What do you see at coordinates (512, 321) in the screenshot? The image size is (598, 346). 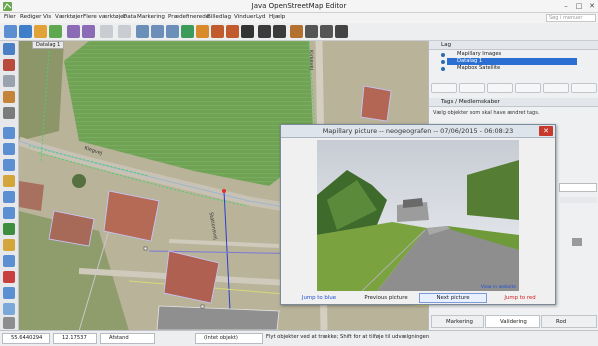 I see `tab-validation: Validering` at bounding box center [512, 321].